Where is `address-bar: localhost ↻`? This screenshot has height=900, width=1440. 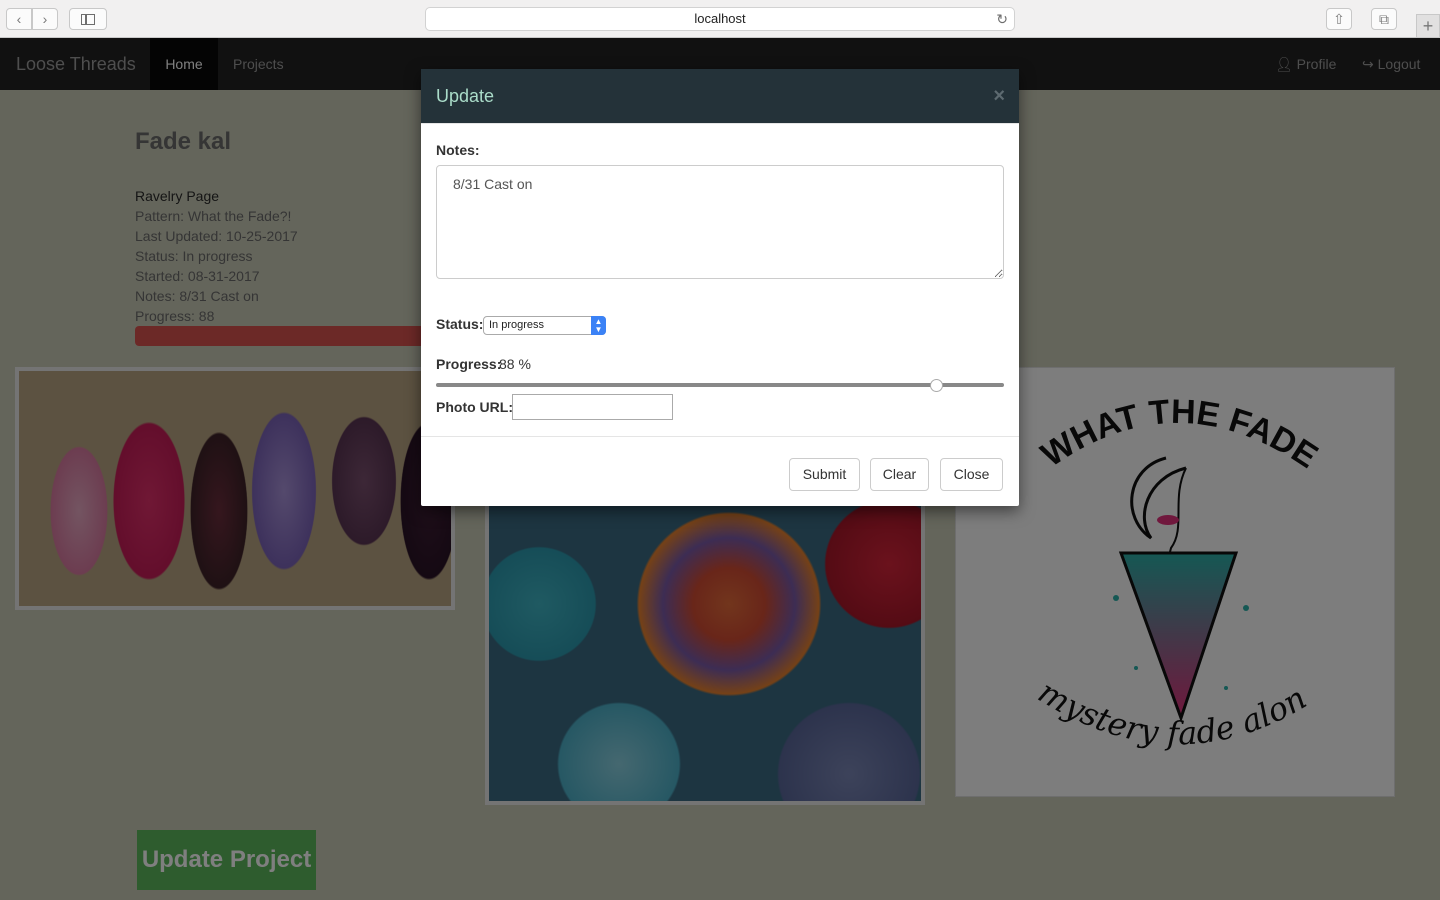 address-bar: localhost ↻ is located at coordinates (720, 19).